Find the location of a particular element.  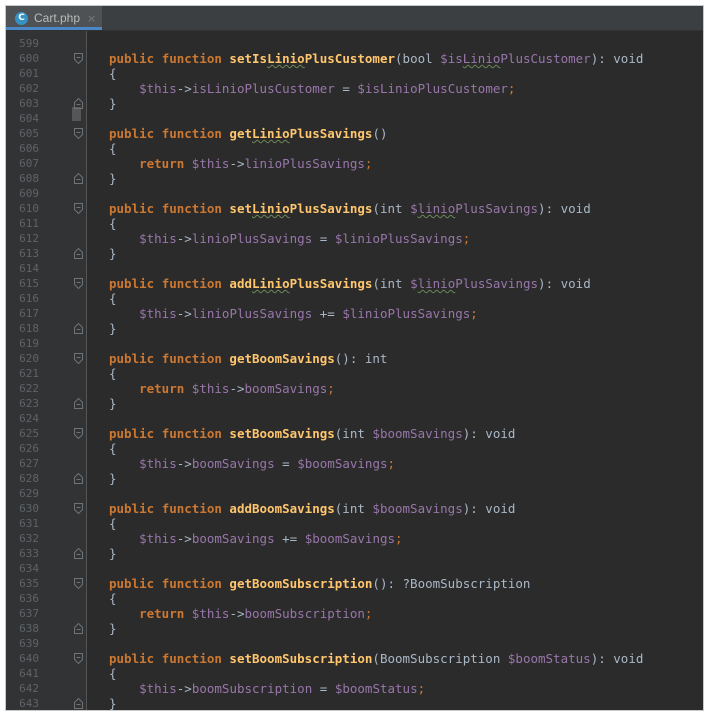

code-line: 614 is located at coordinates (354, 268).